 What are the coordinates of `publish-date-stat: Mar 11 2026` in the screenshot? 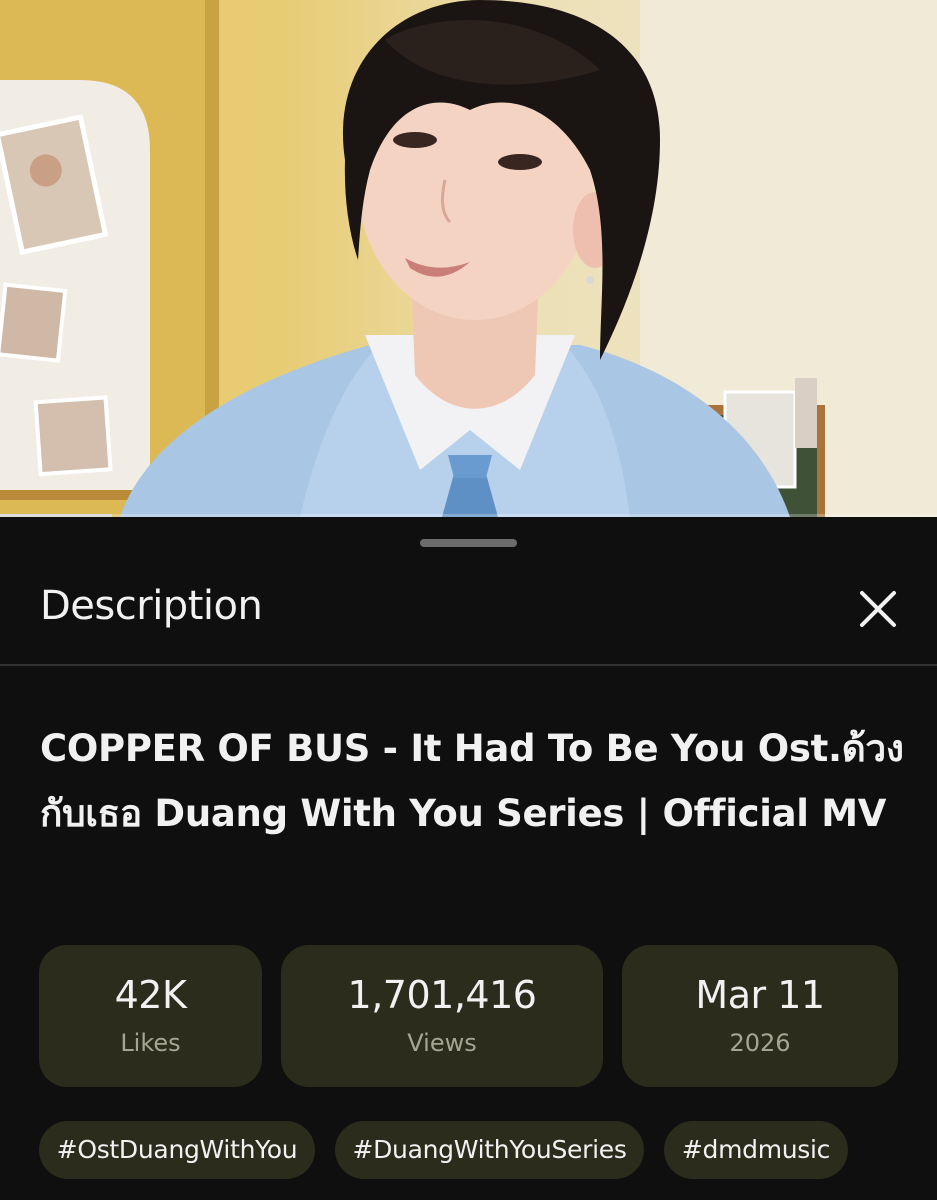 It's located at (760, 1016).